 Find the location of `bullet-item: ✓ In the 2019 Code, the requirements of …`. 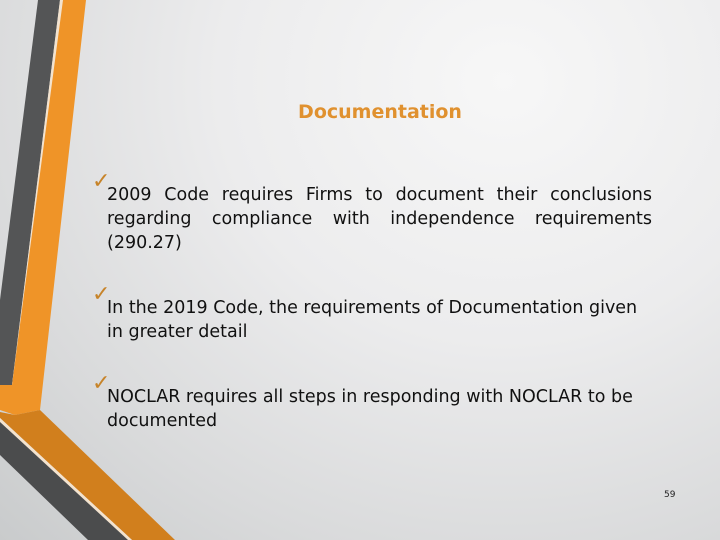

bullet-item: ✓ In the 2019 Code, the requirements of … is located at coordinates (372, 314).